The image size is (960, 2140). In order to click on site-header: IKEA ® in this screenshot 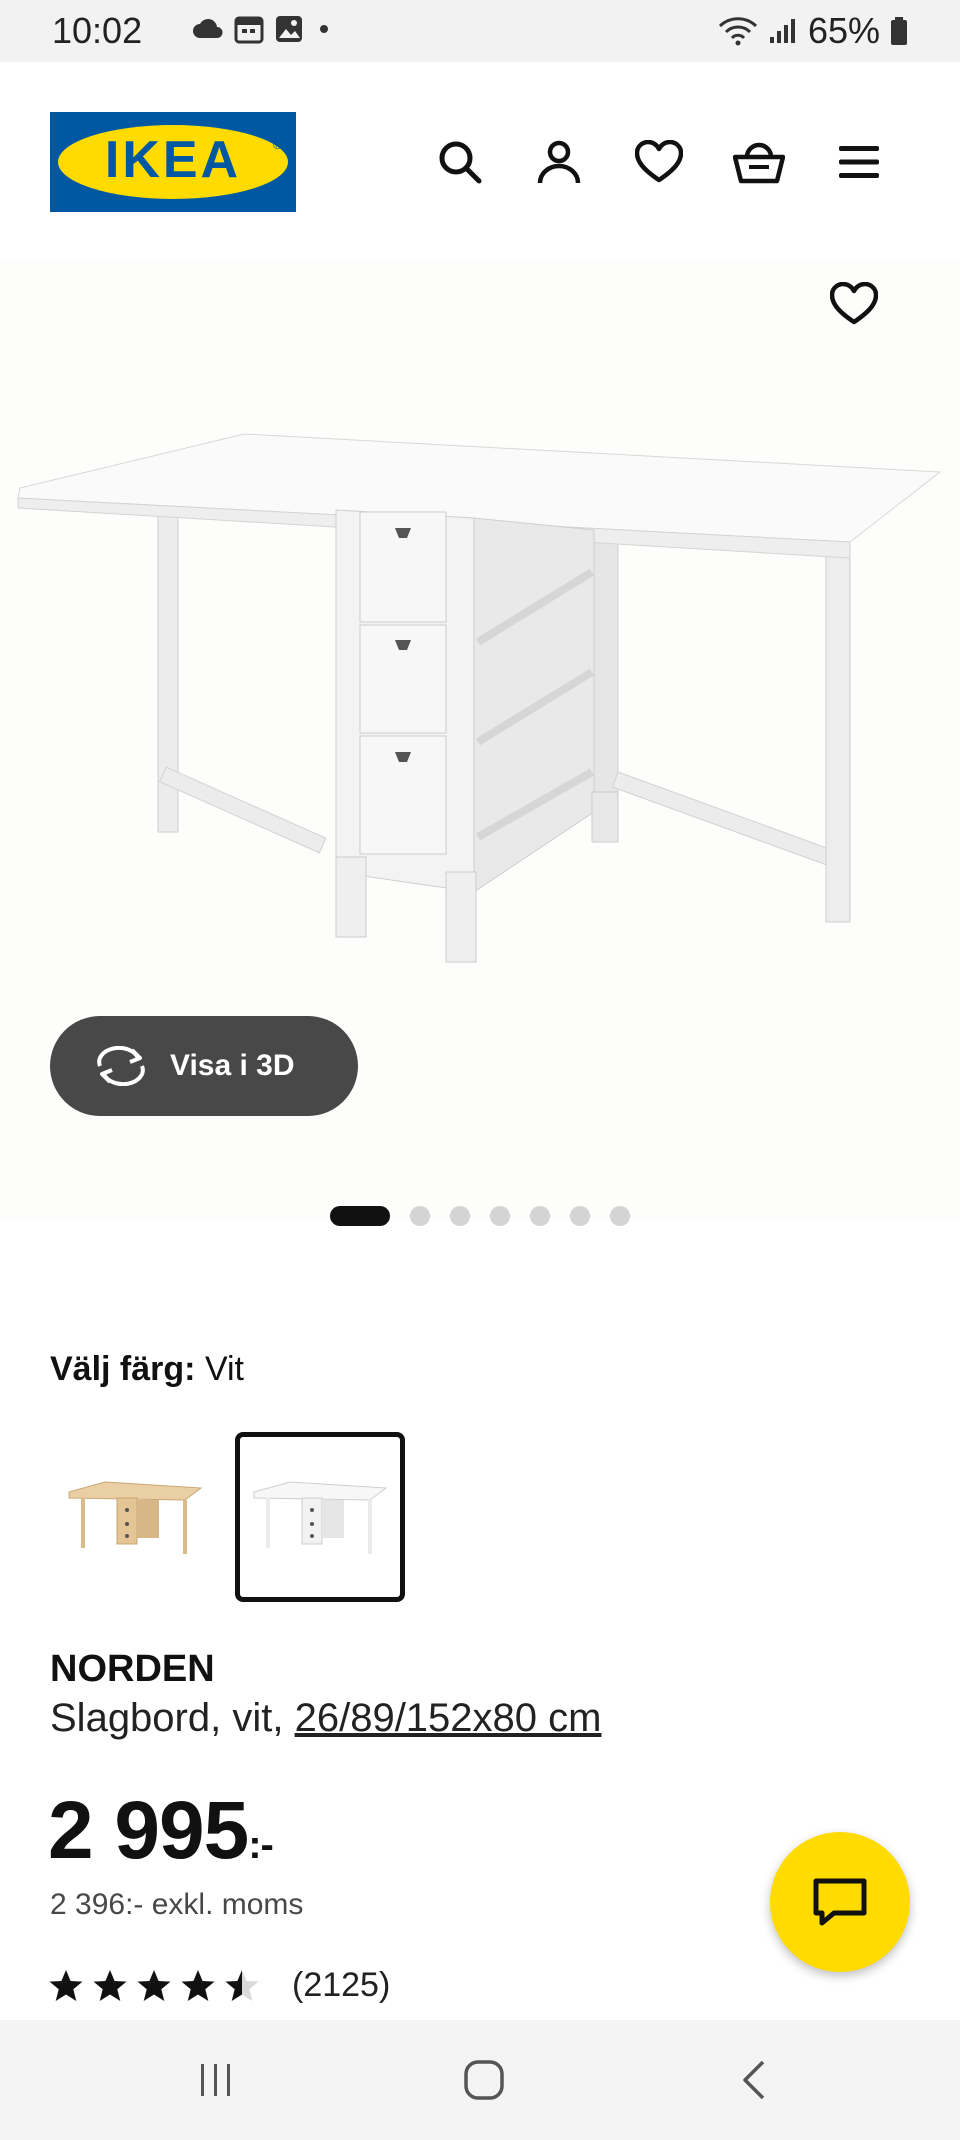, I will do `click(480, 162)`.